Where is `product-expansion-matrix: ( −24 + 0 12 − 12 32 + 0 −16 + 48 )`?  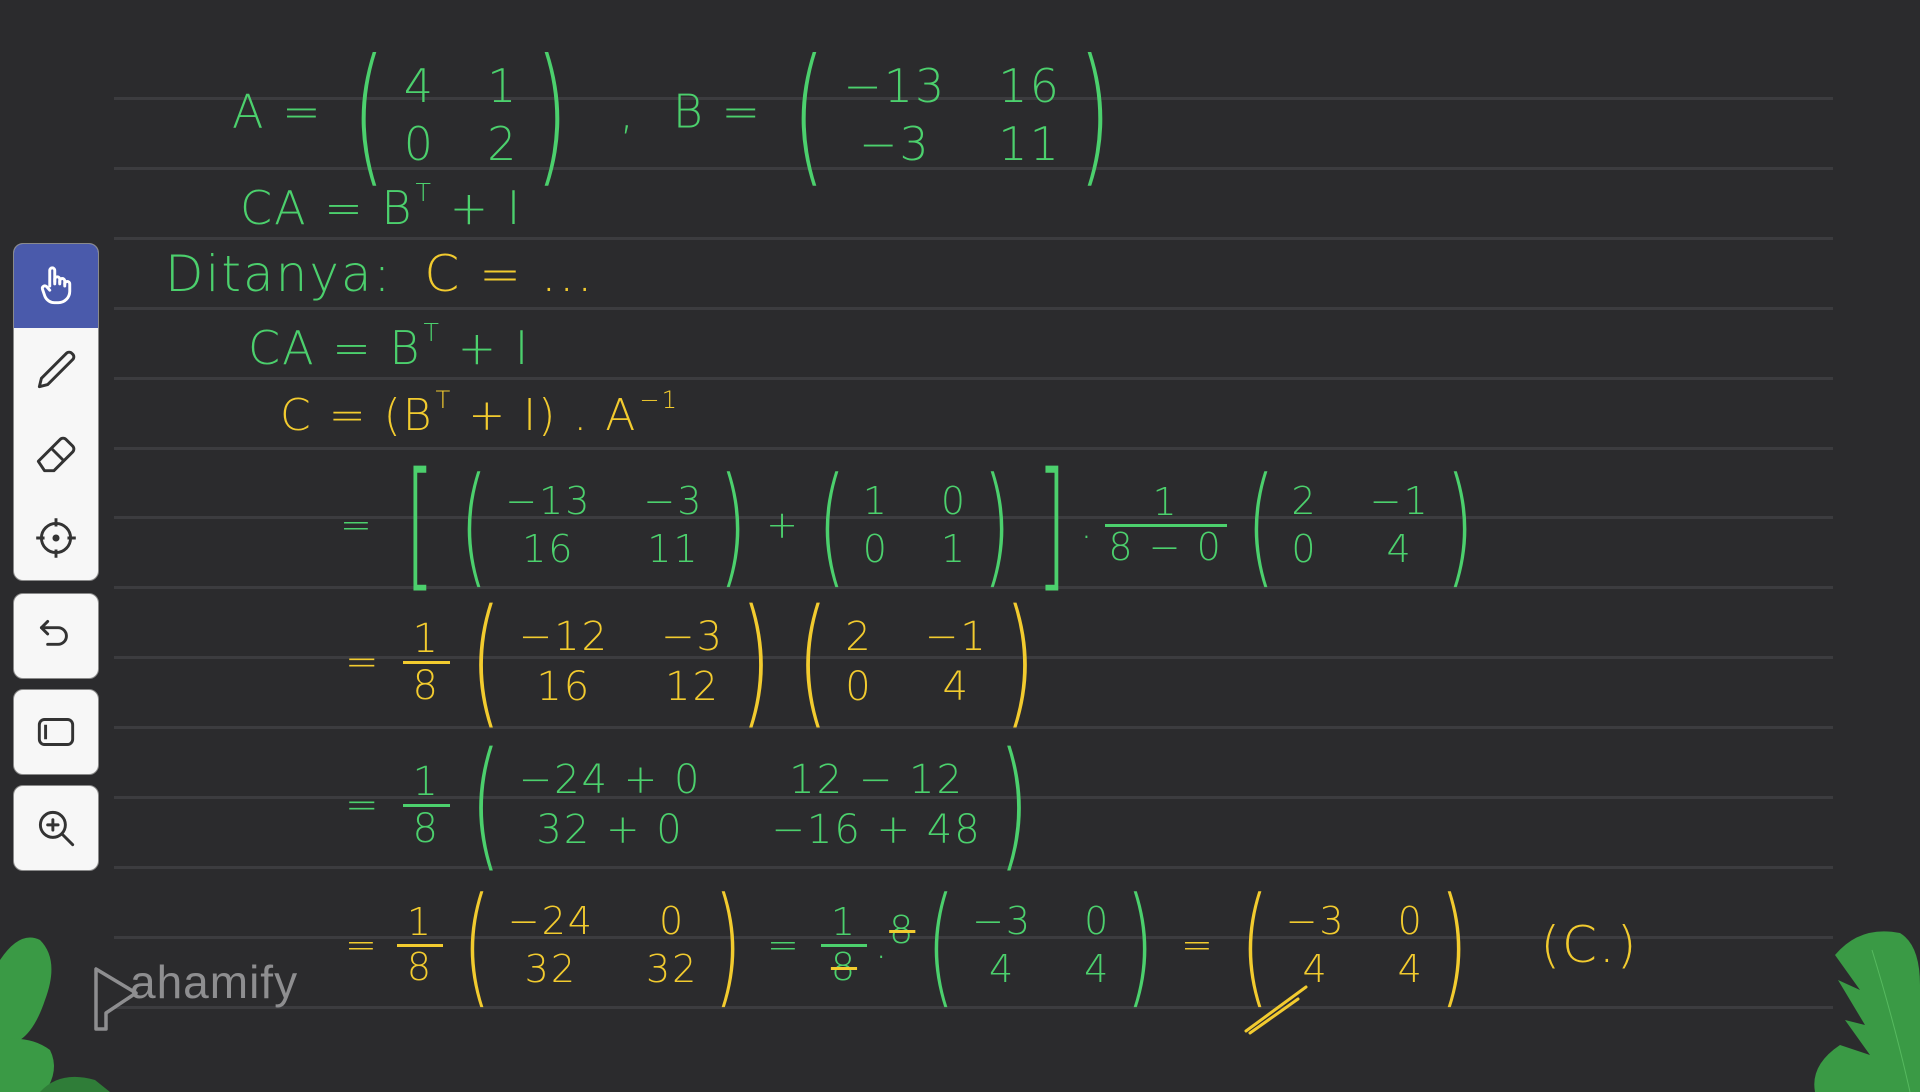
product-expansion-matrix: ( −24 + 0 12 − 12 32 + 0 −16 + 48 ) is located at coordinates (750, 804).